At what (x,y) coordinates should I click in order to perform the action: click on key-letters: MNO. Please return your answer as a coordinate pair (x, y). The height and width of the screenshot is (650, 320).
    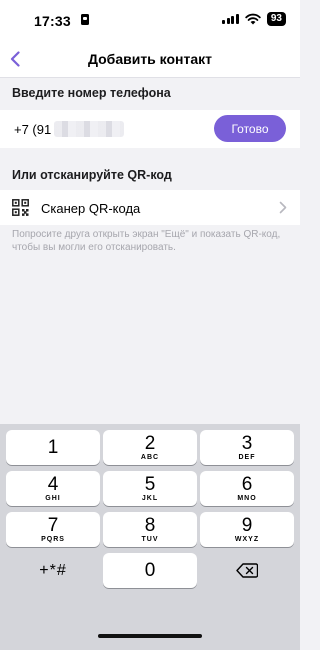
    Looking at the image, I should click on (247, 498).